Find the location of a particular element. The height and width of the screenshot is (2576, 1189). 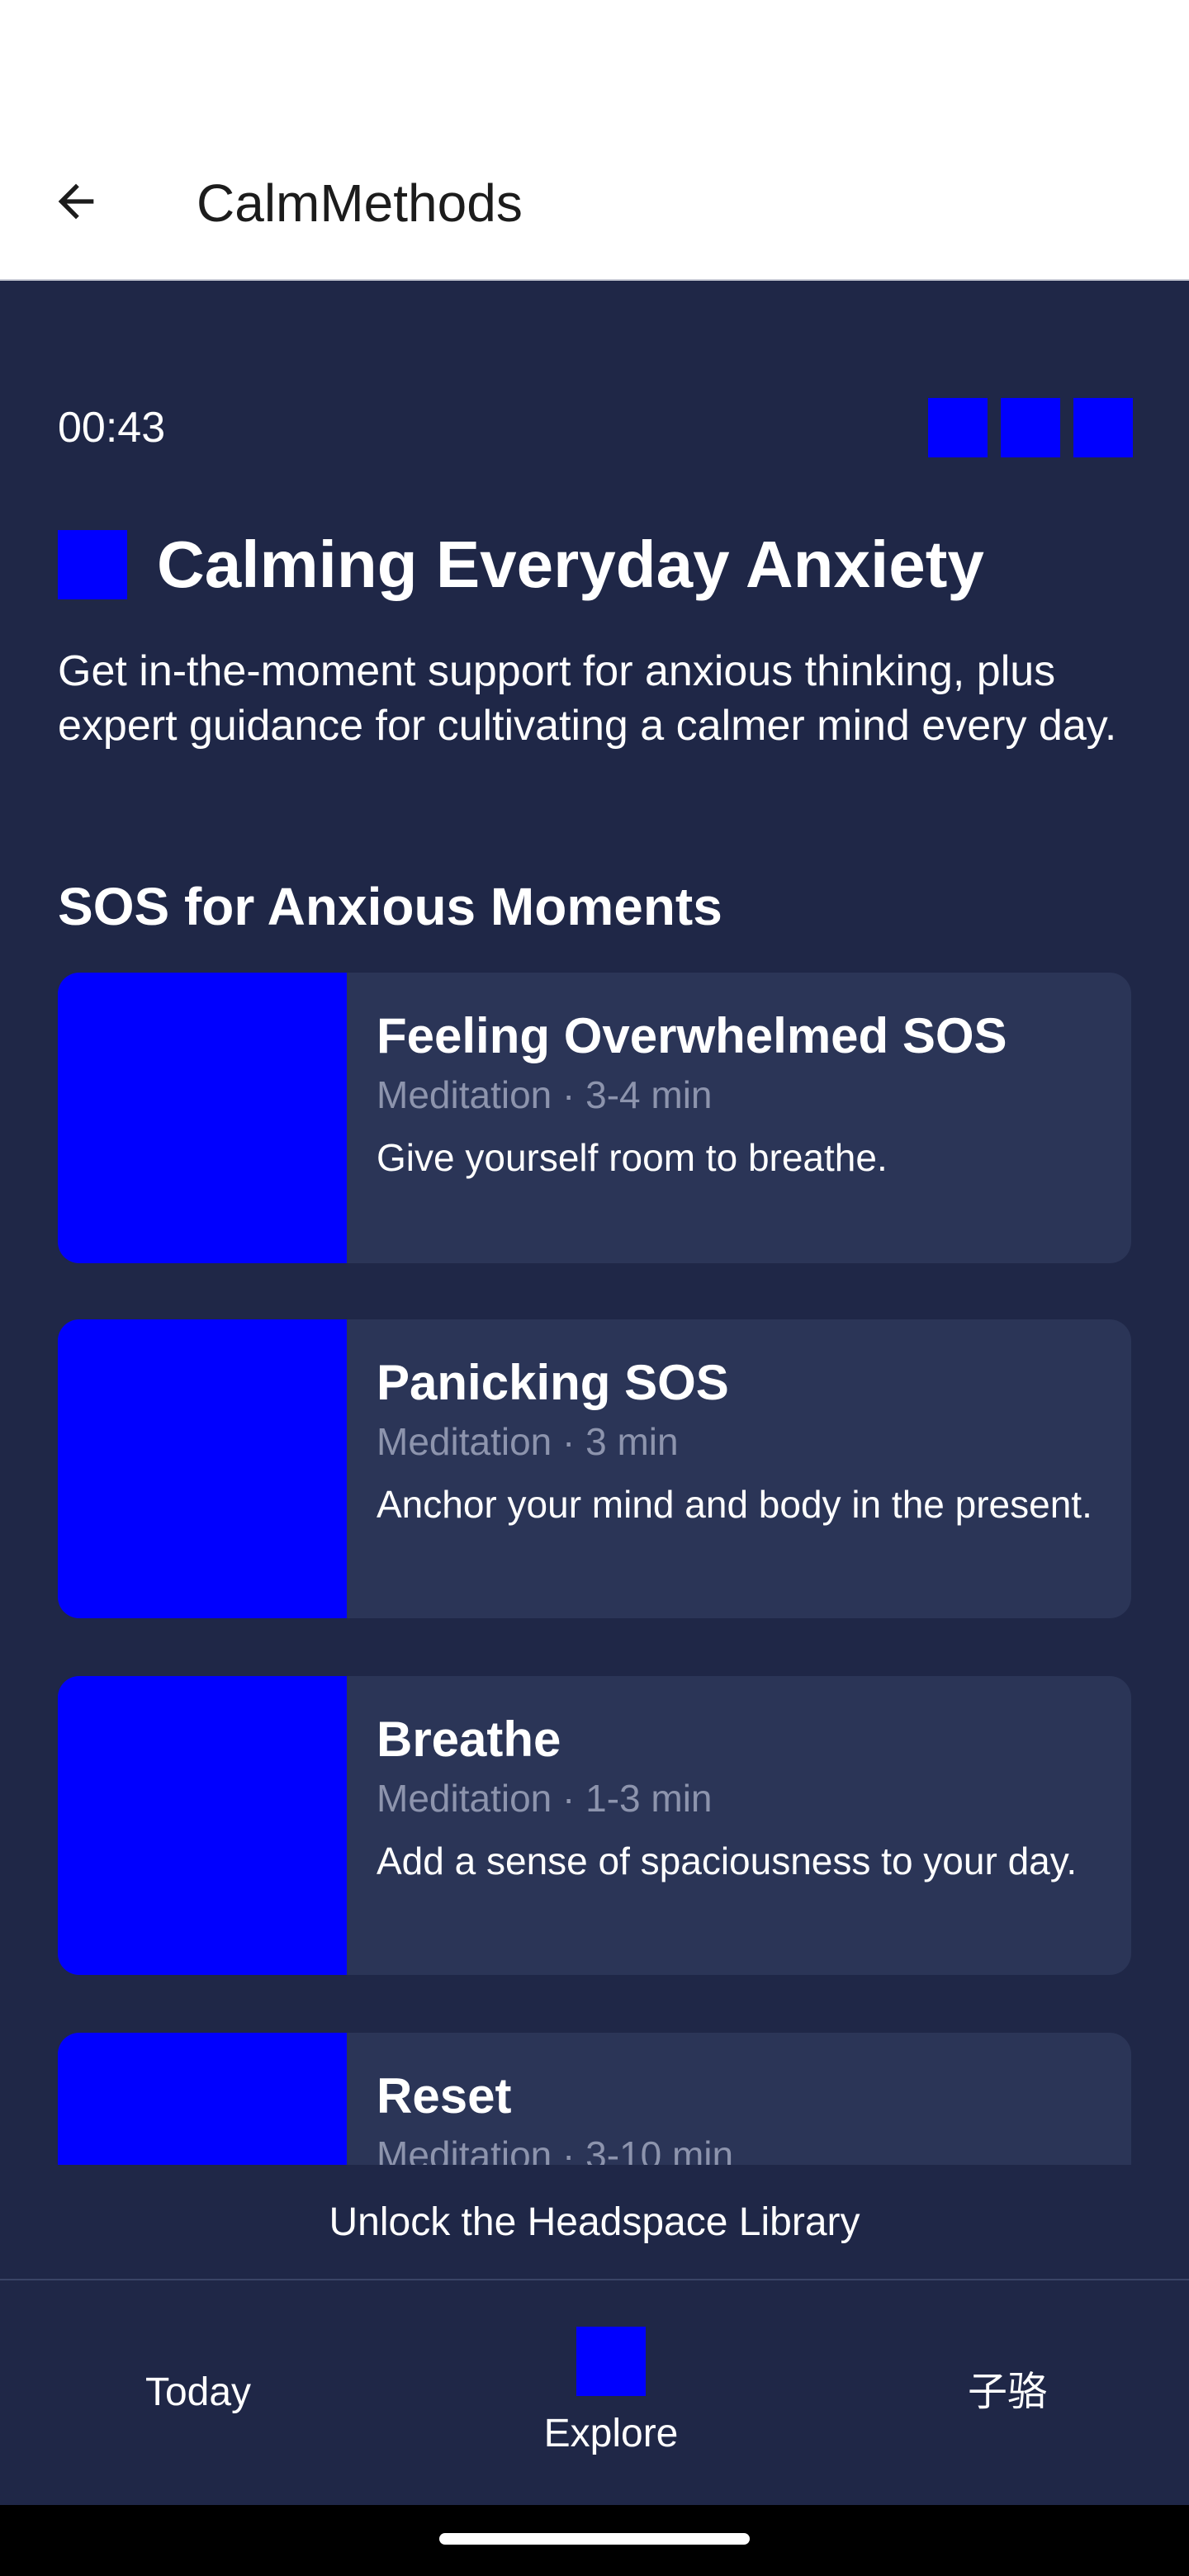

explore-icon is located at coordinates (611, 2361).